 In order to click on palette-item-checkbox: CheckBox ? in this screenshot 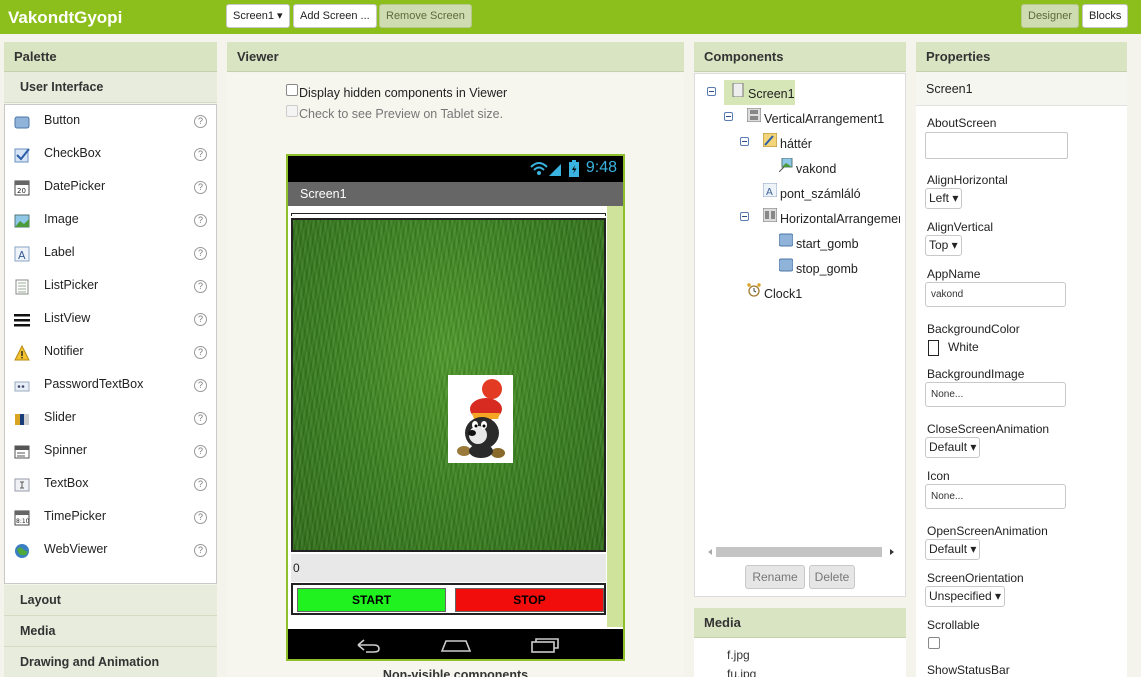, I will do `click(110, 154)`.